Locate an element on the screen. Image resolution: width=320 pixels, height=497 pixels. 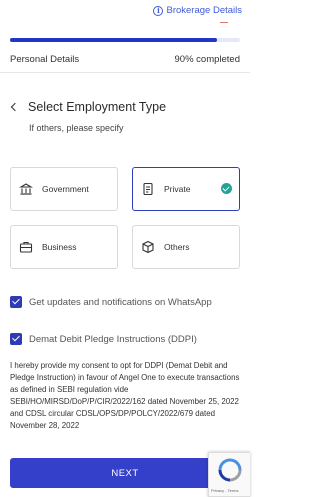
briefcase-icon is located at coordinates (26, 247).